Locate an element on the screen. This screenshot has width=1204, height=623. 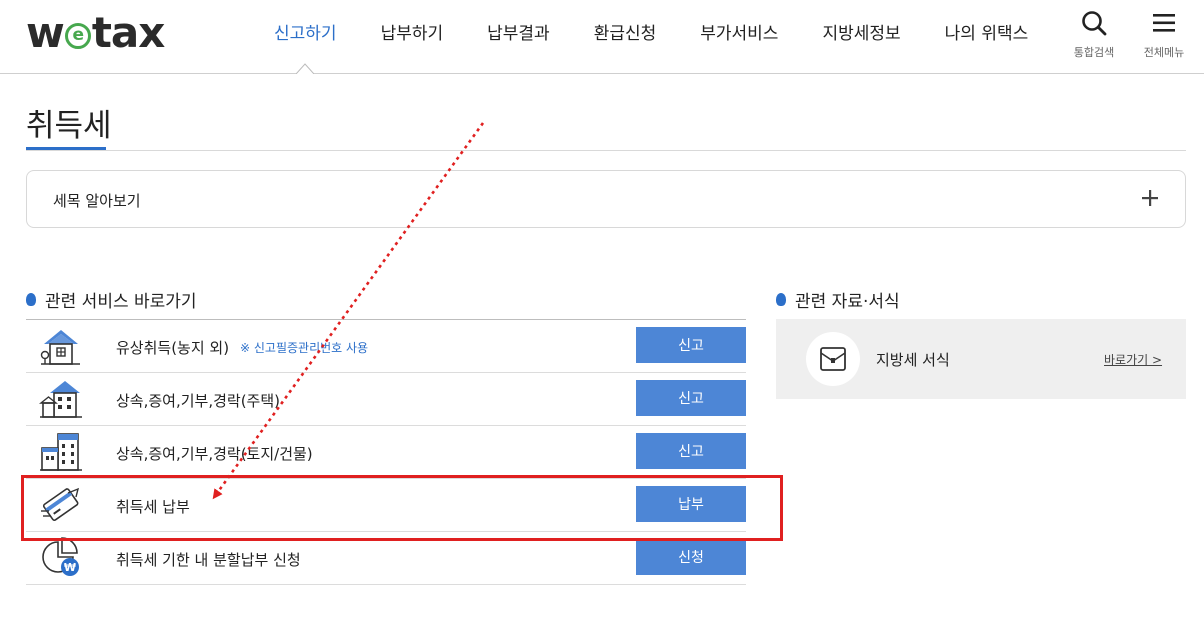
nav-item-payment-result: 납부결과 is located at coordinates (518, 31).